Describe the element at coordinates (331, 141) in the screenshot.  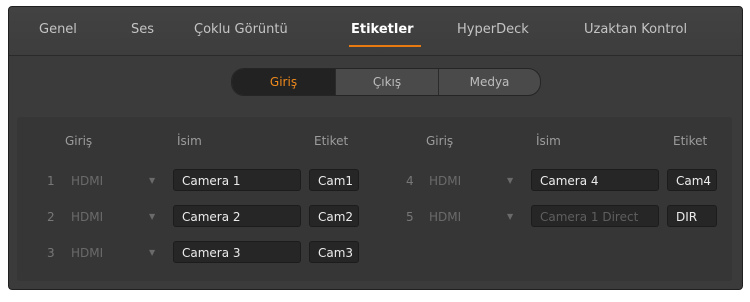
I see `header-label-left: Etiket` at that location.